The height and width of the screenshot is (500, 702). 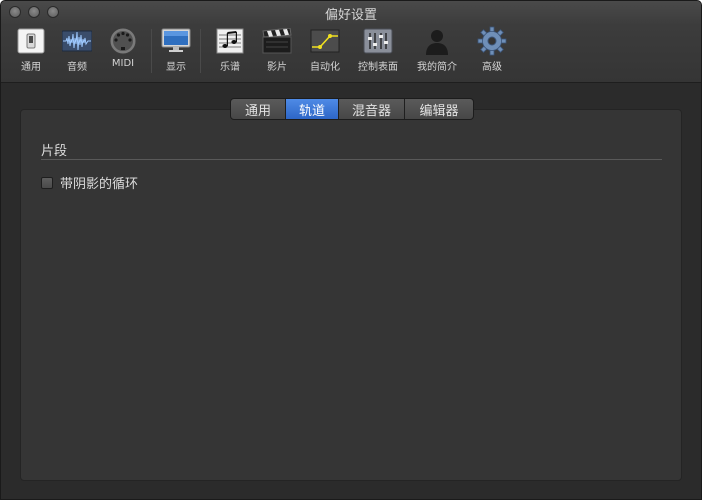 I want to click on checkbox-label: 带阴影的循环, so click(x=99, y=184).